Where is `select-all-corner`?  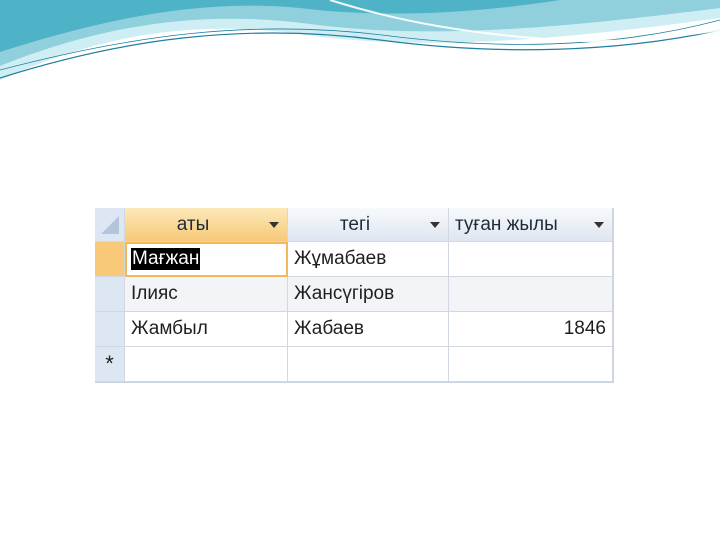
select-all-corner is located at coordinates (110, 225).